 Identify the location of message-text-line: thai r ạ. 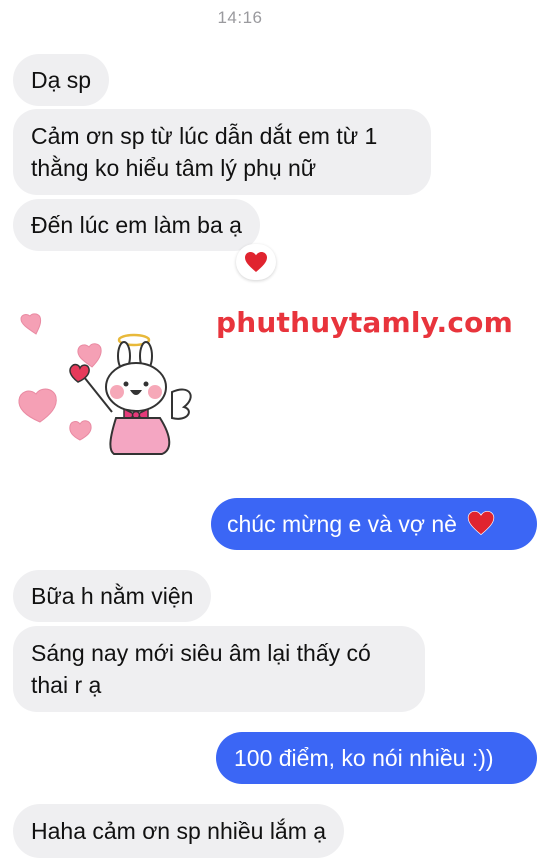
(66, 685).